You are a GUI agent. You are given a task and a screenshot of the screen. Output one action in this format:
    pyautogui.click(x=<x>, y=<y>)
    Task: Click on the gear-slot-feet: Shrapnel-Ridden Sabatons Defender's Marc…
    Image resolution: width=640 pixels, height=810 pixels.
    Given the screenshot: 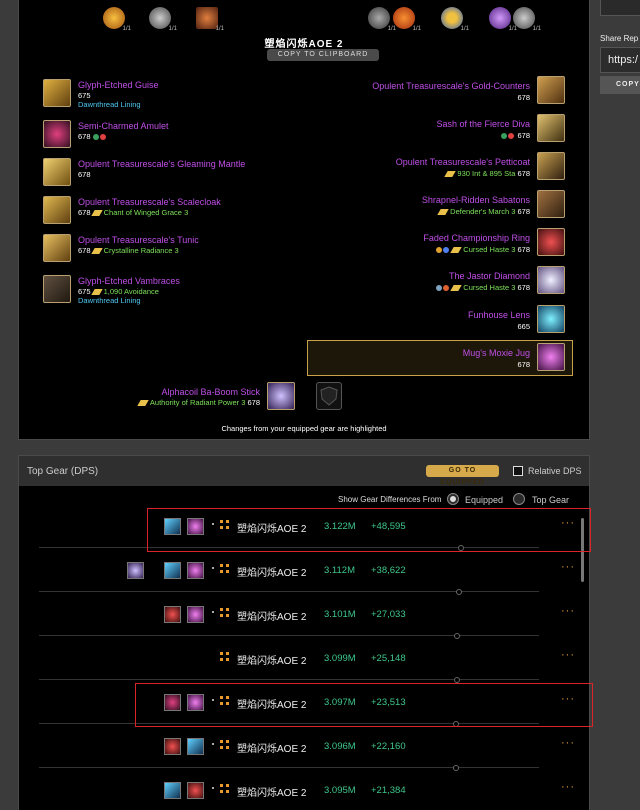 What is the action you would take?
    pyautogui.click(x=437, y=205)
    